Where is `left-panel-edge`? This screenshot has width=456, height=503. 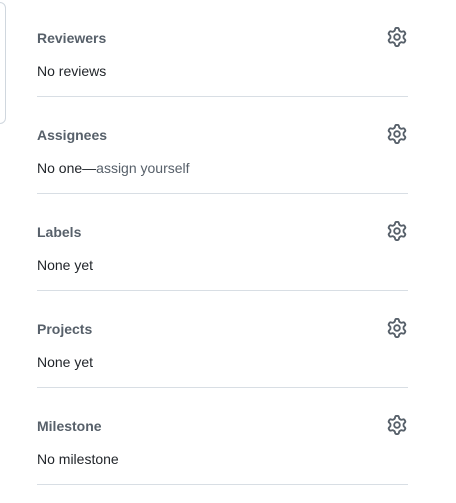
left-panel-edge is located at coordinates (3, 63).